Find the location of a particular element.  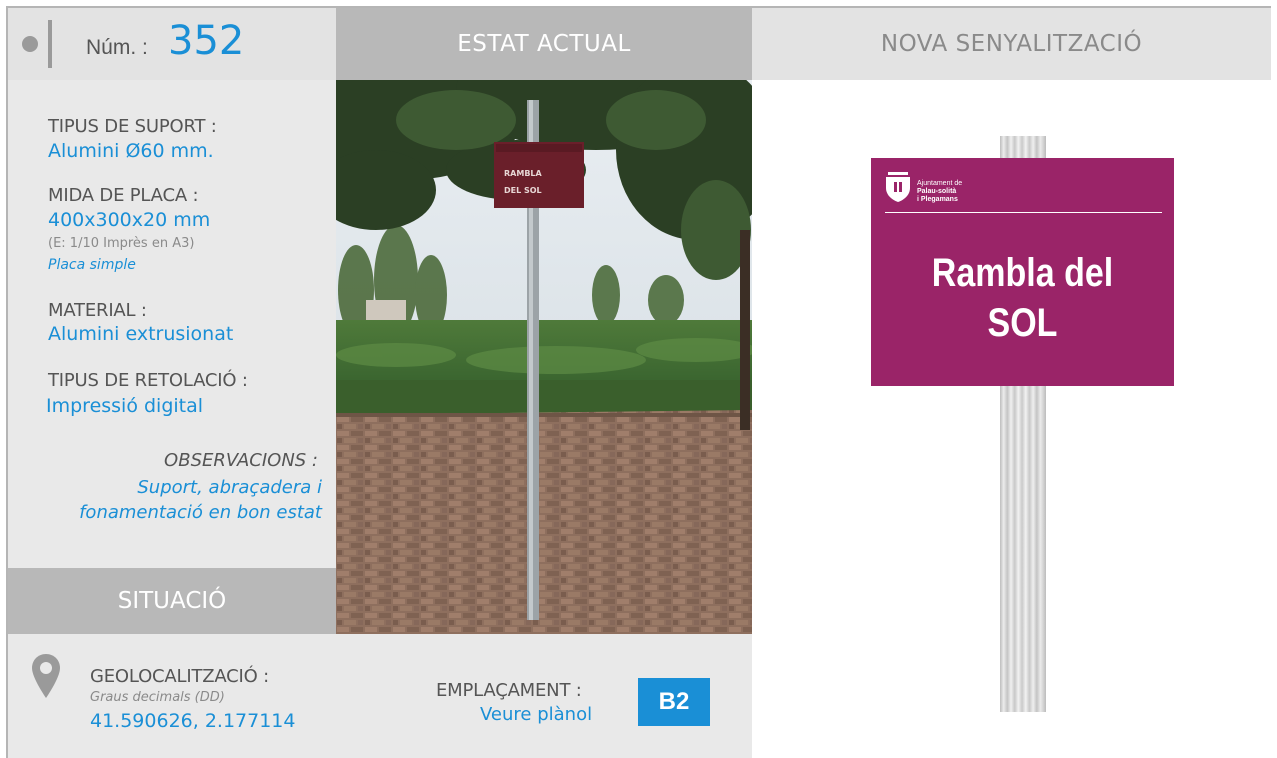

material-label: MATERIAL : is located at coordinates (97, 310).